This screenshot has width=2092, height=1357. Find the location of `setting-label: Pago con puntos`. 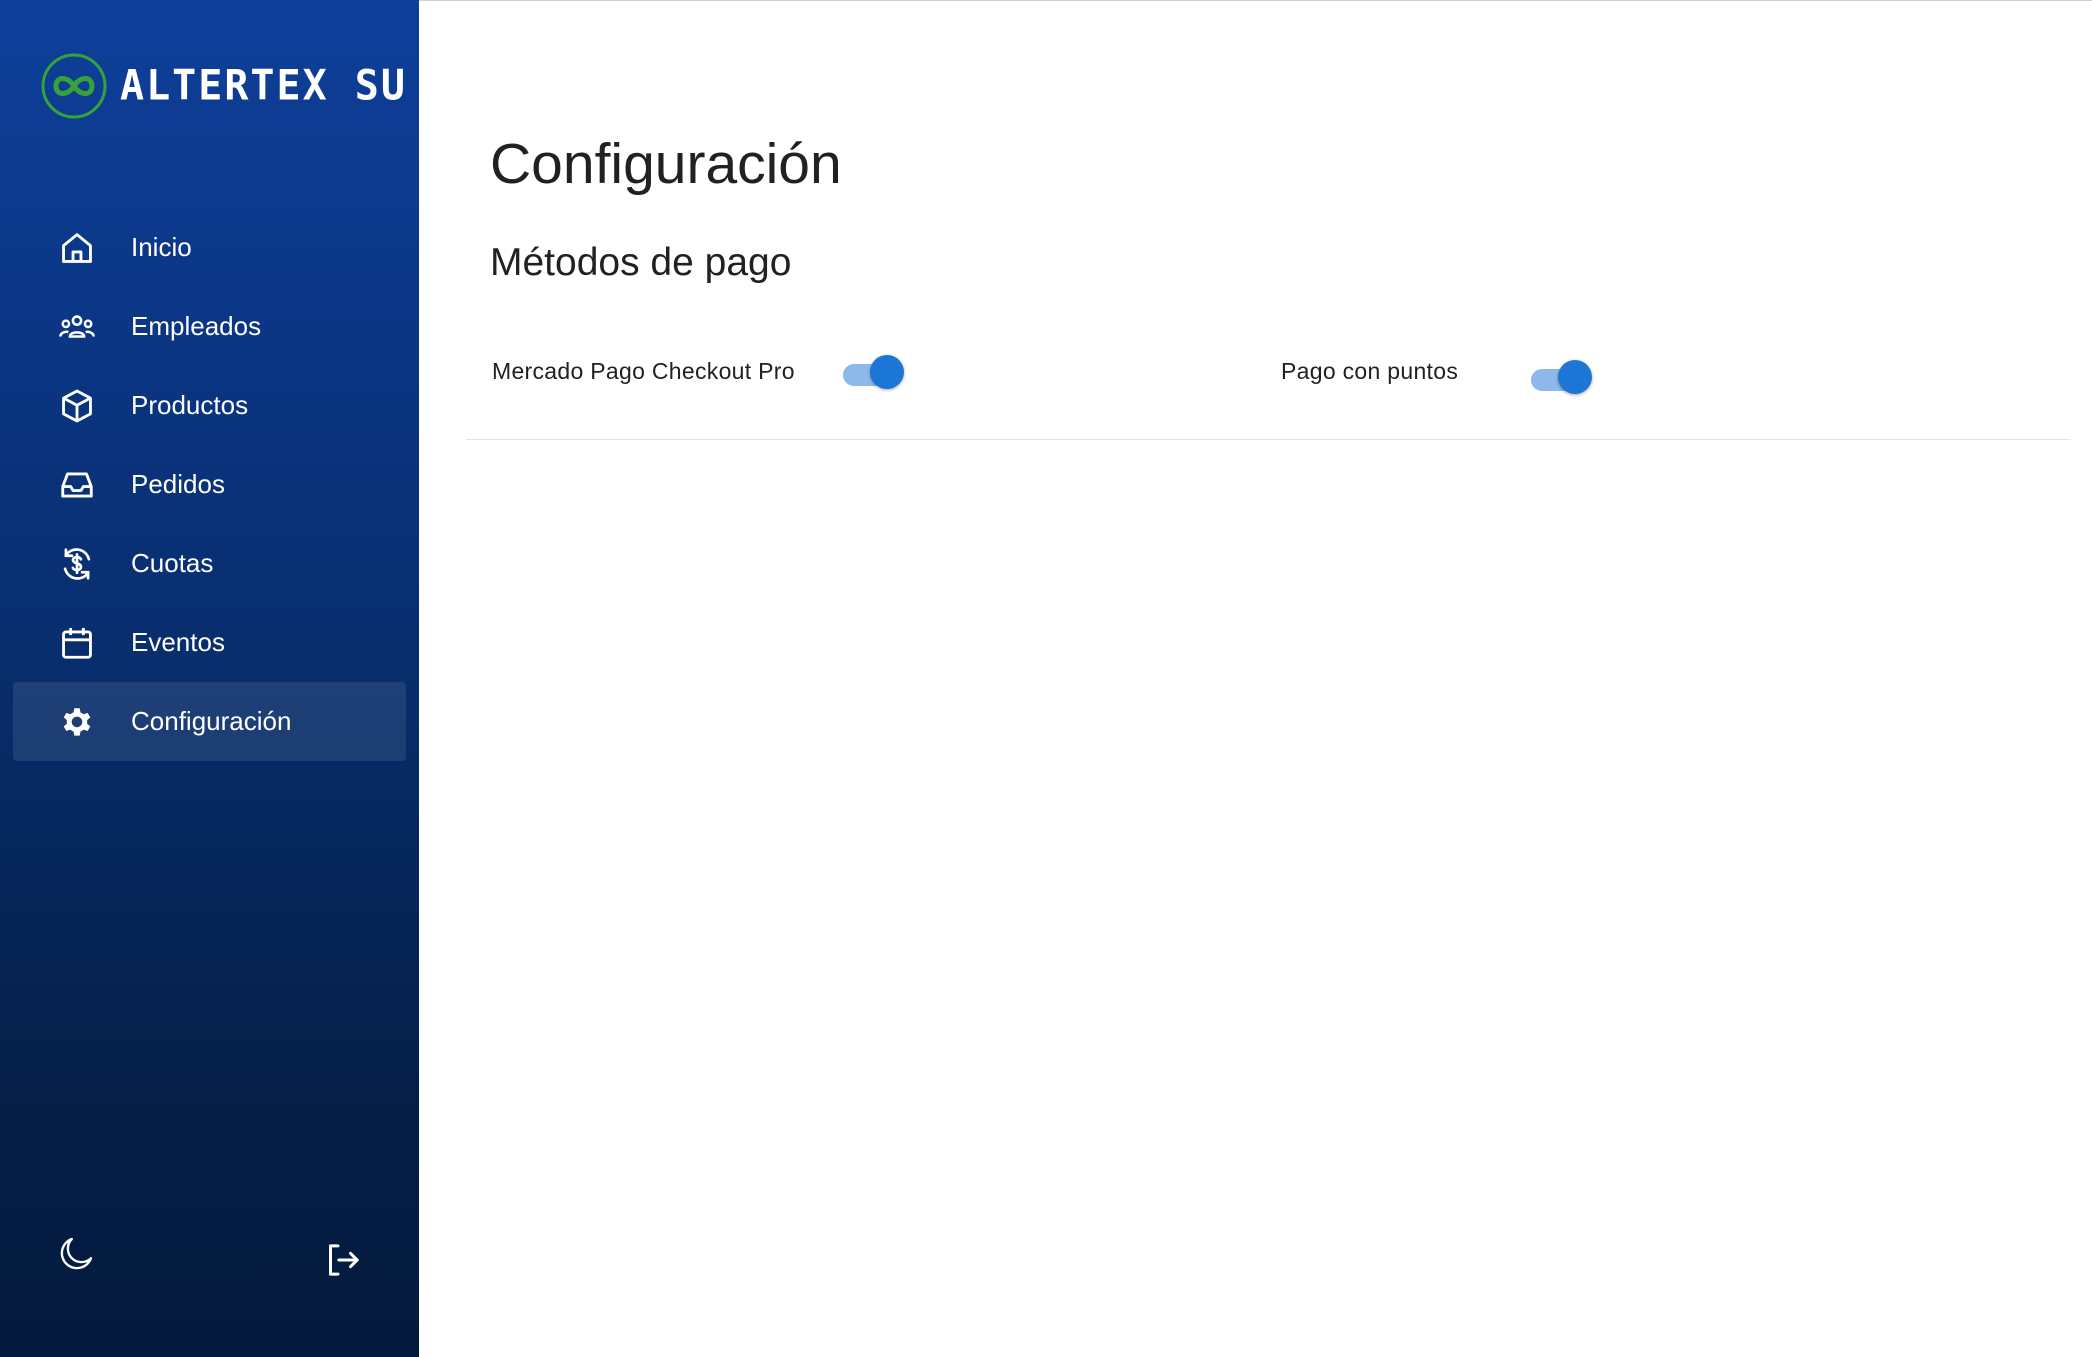

setting-label: Pago con puntos is located at coordinates (1370, 371).